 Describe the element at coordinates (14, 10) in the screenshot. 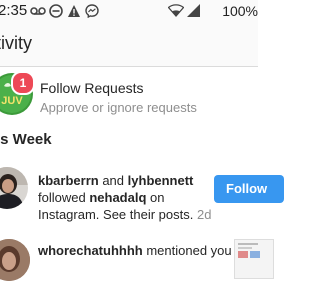

I see `status-time: 2:35` at that location.